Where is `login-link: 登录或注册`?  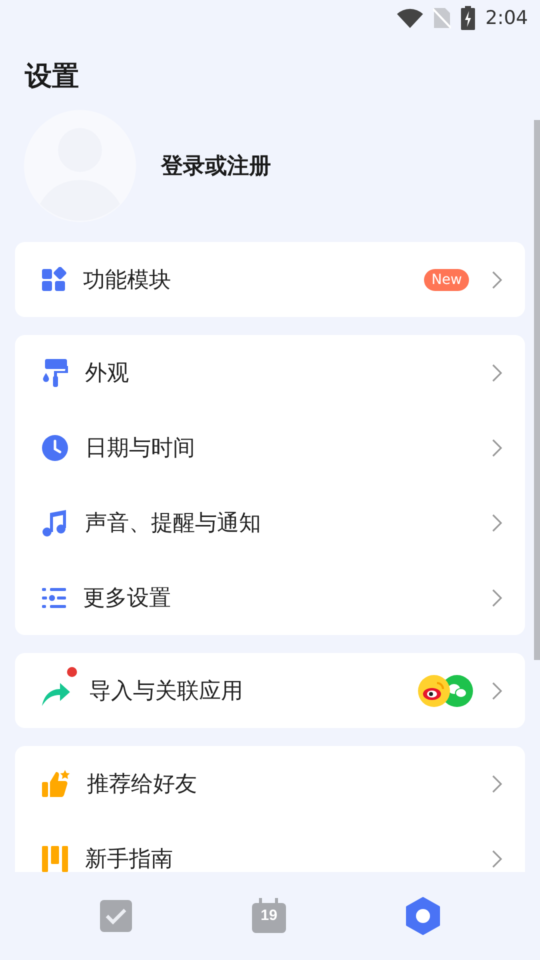
login-link: 登录或注册 is located at coordinates (216, 166).